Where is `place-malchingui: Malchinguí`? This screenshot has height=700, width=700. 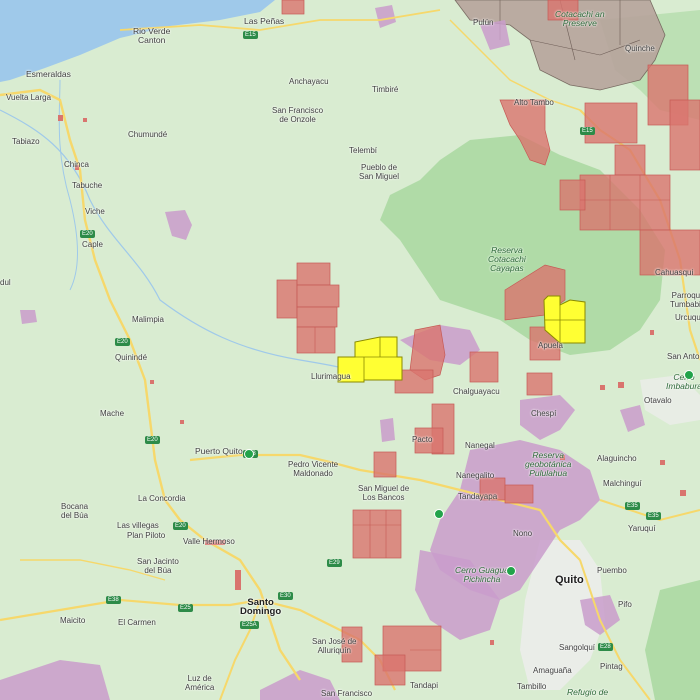 place-malchingui: Malchinguí is located at coordinates (622, 483).